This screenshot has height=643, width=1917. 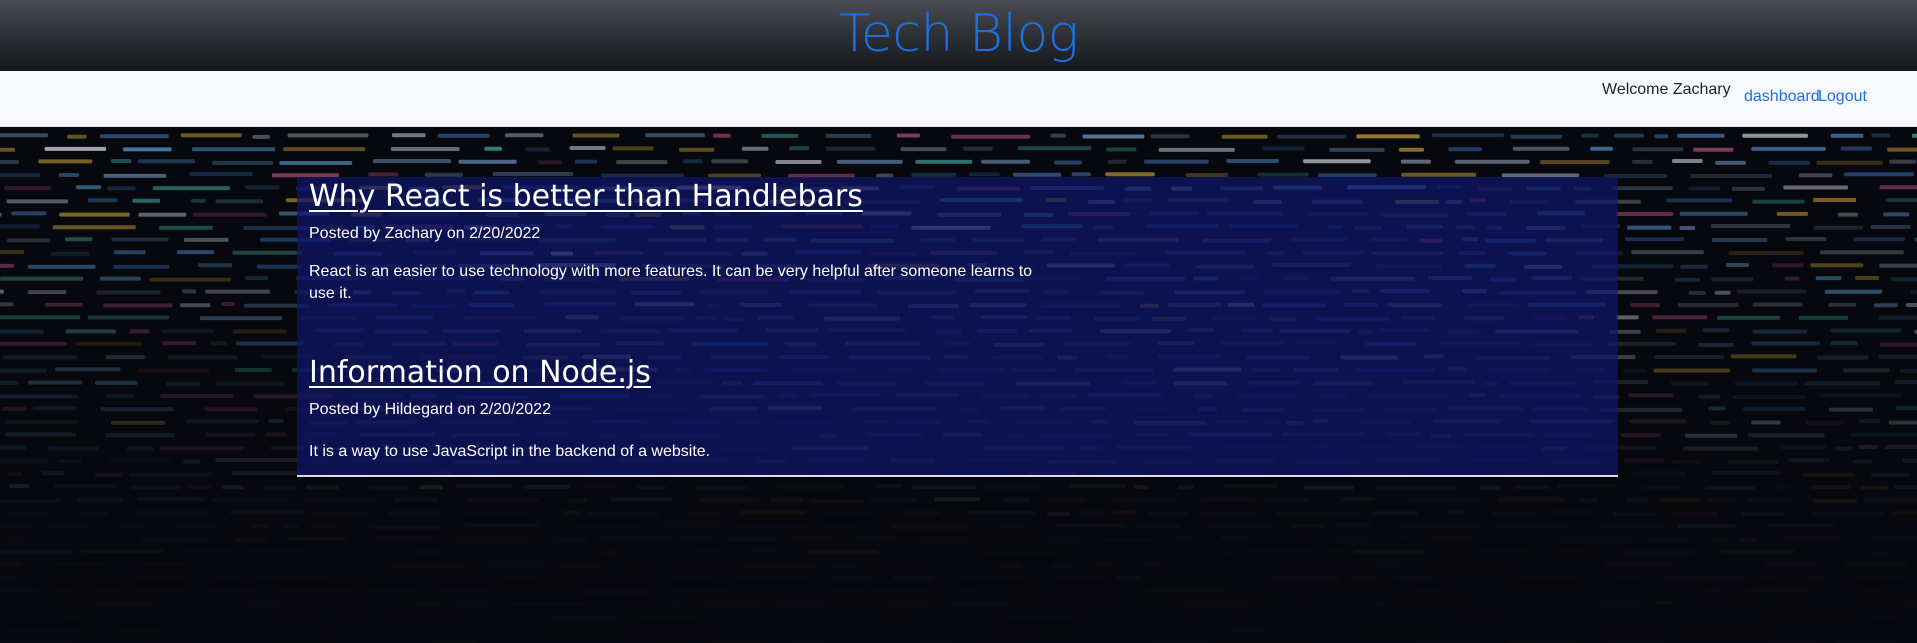 What do you see at coordinates (958, 99) in the screenshot?
I see `navbar: Welcome Zachary dashboard Logout` at bounding box center [958, 99].